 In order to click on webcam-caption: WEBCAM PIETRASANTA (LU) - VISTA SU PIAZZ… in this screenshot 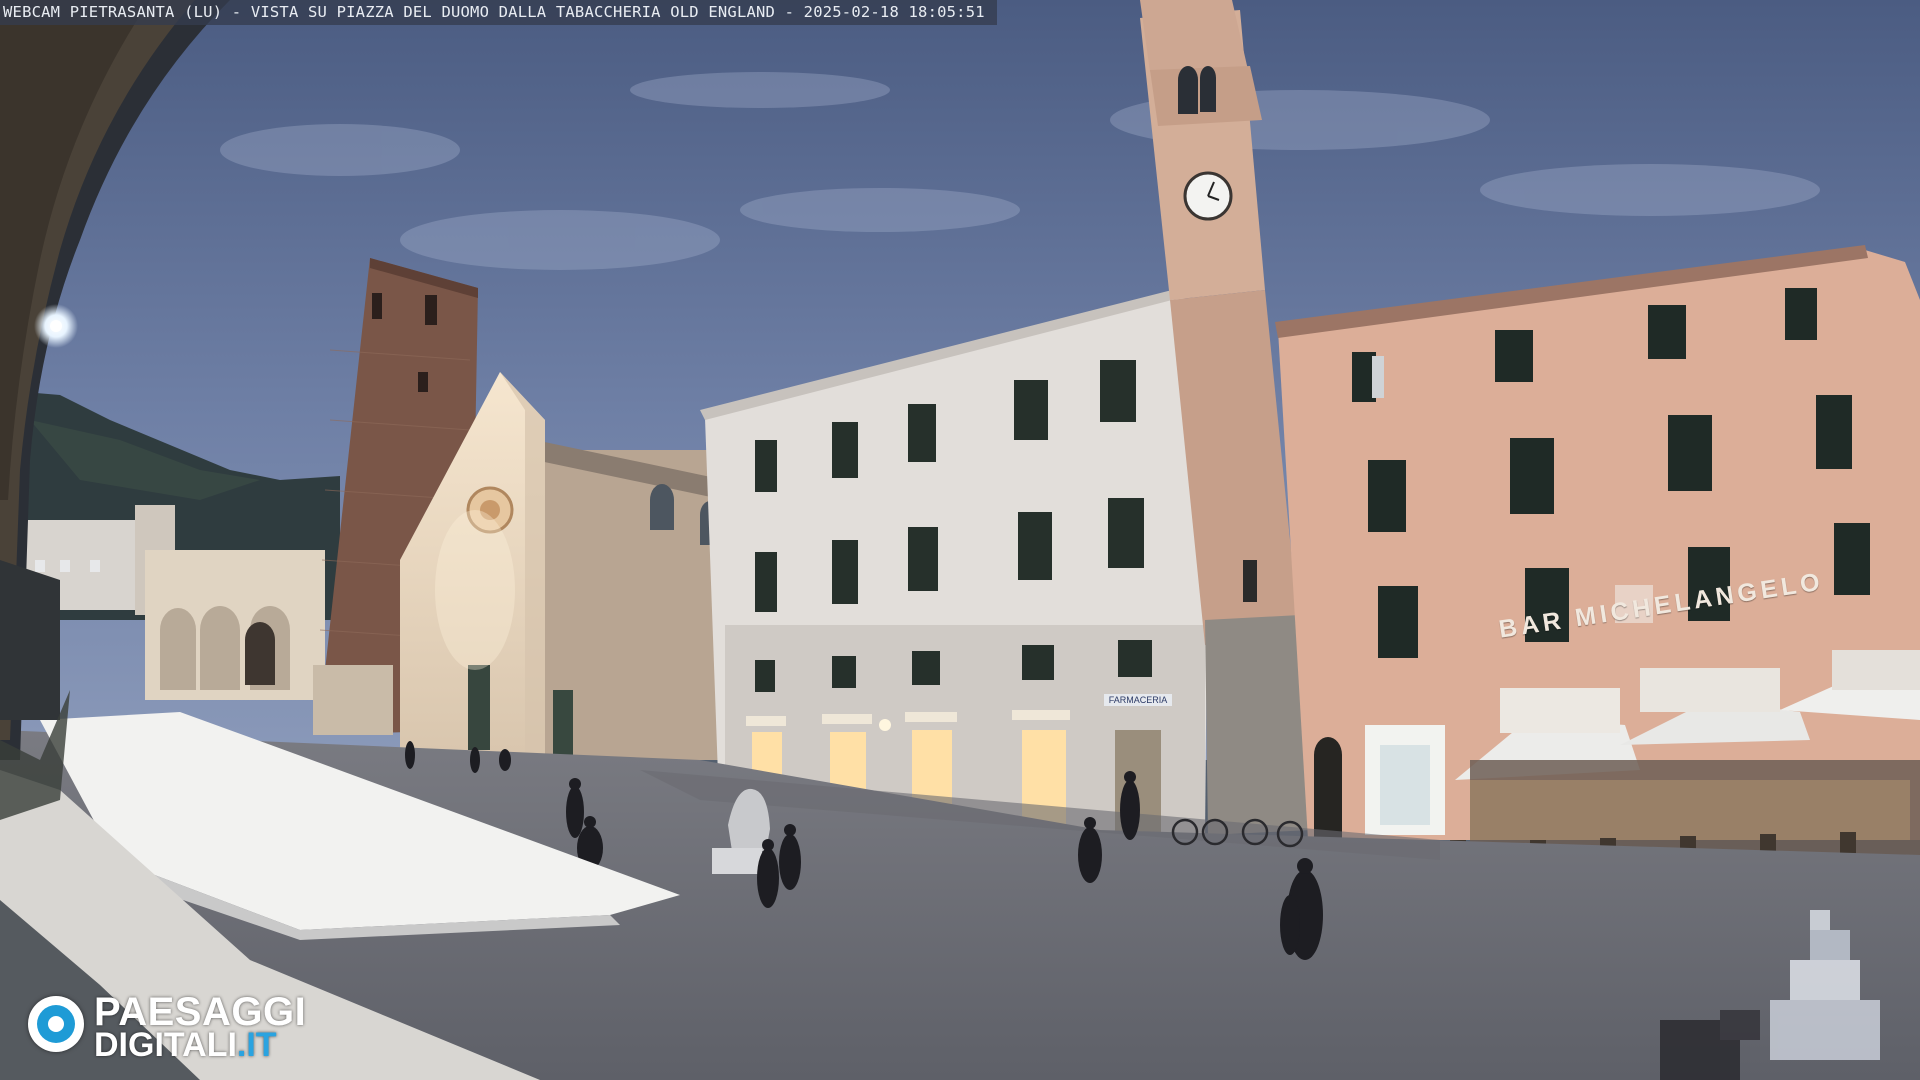, I will do `click(498, 12)`.